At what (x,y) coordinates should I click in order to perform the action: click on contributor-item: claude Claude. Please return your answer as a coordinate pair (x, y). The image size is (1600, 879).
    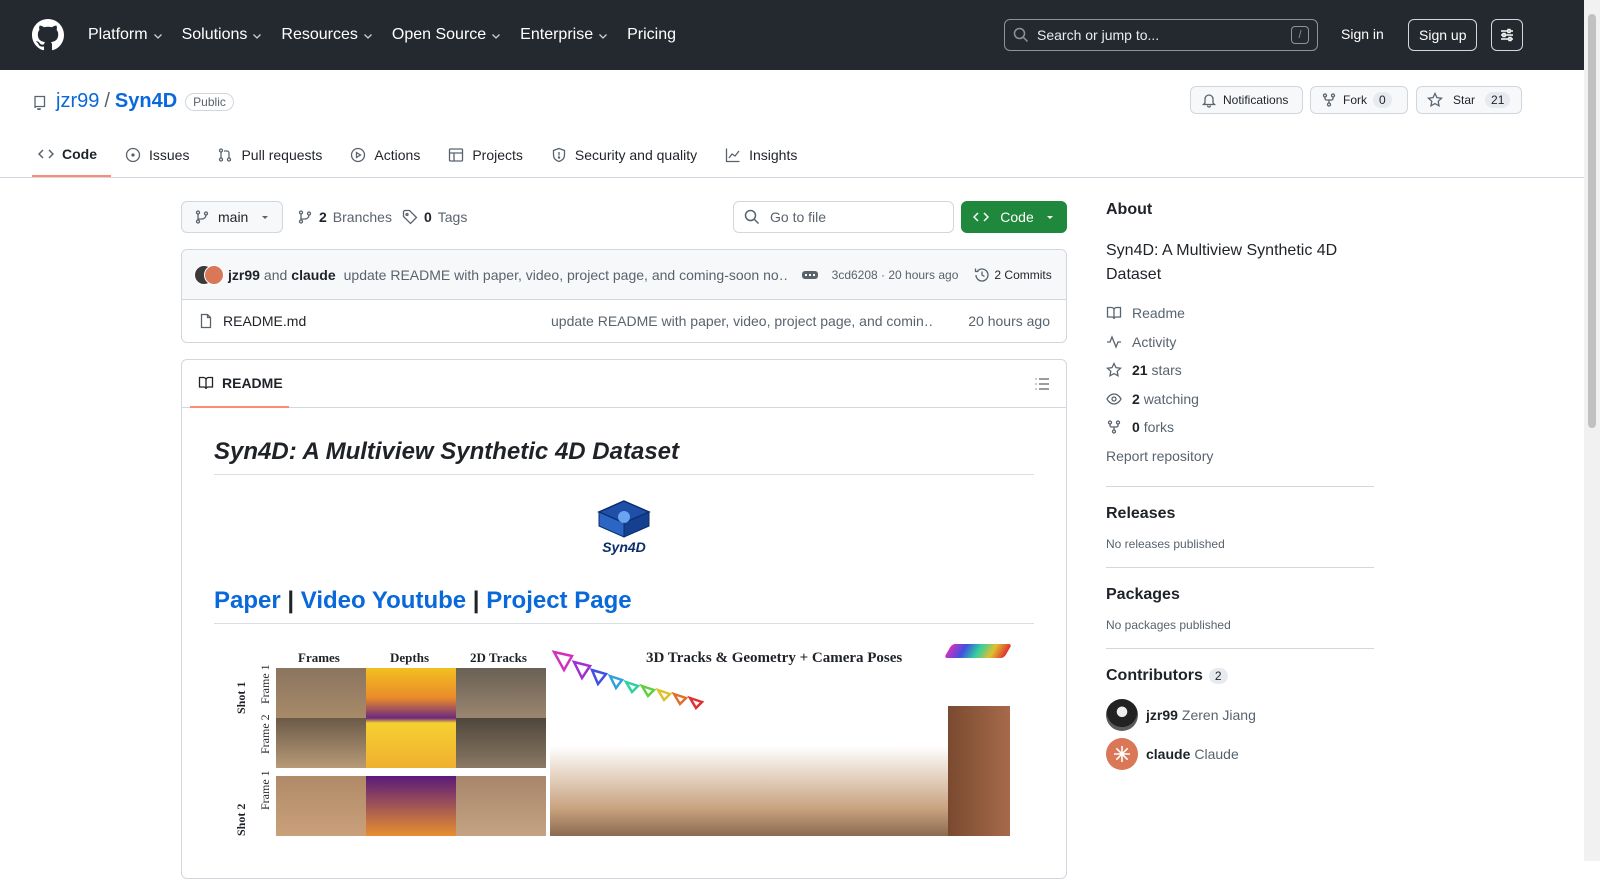
    Looking at the image, I should click on (1240, 754).